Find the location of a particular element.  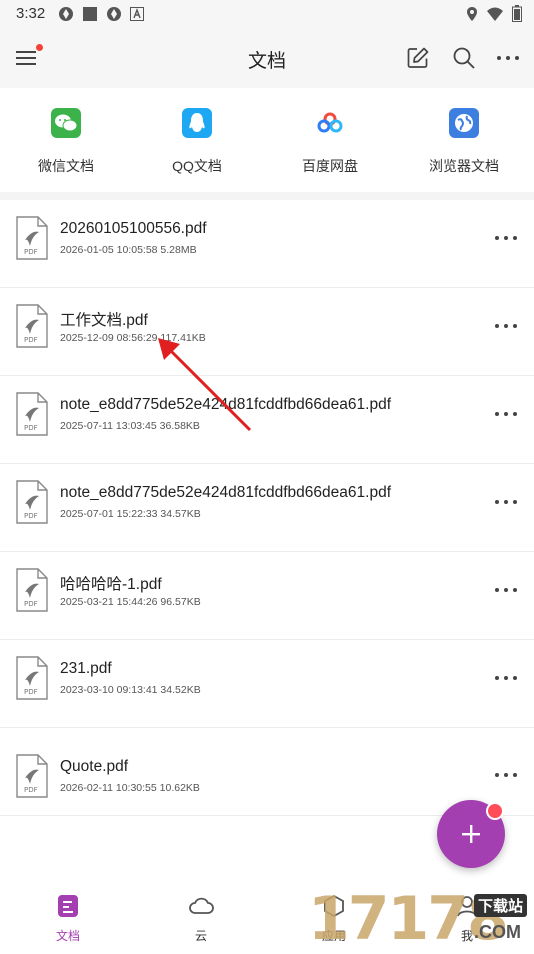

shortcut-label: 微信文档 is located at coordinates (66, 166).